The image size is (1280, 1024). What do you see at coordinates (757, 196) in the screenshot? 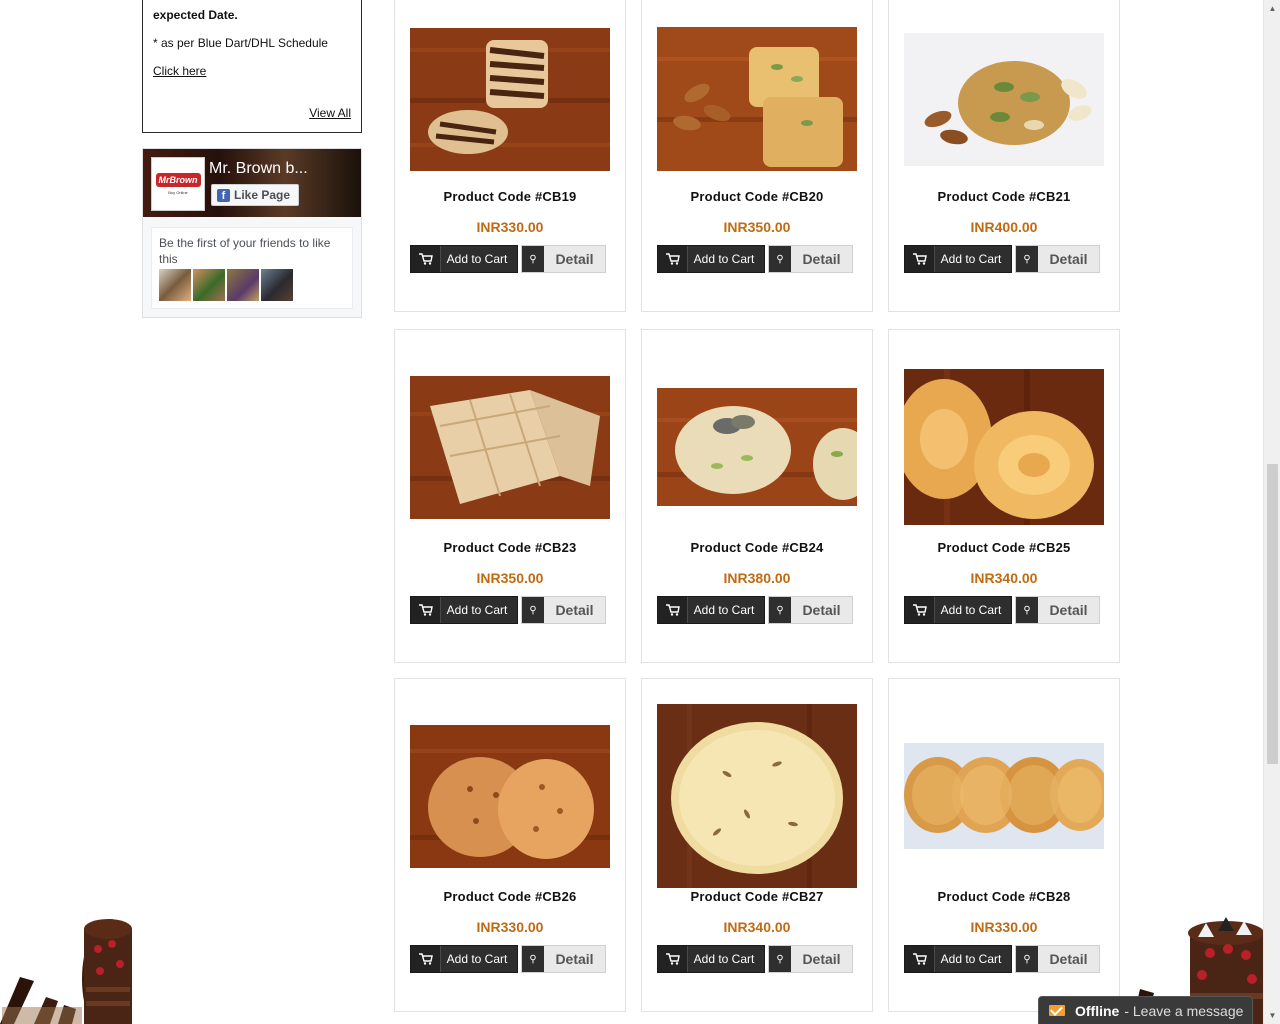
I see `product-code: Product Code #CB20` at bounding box center [757, 196].